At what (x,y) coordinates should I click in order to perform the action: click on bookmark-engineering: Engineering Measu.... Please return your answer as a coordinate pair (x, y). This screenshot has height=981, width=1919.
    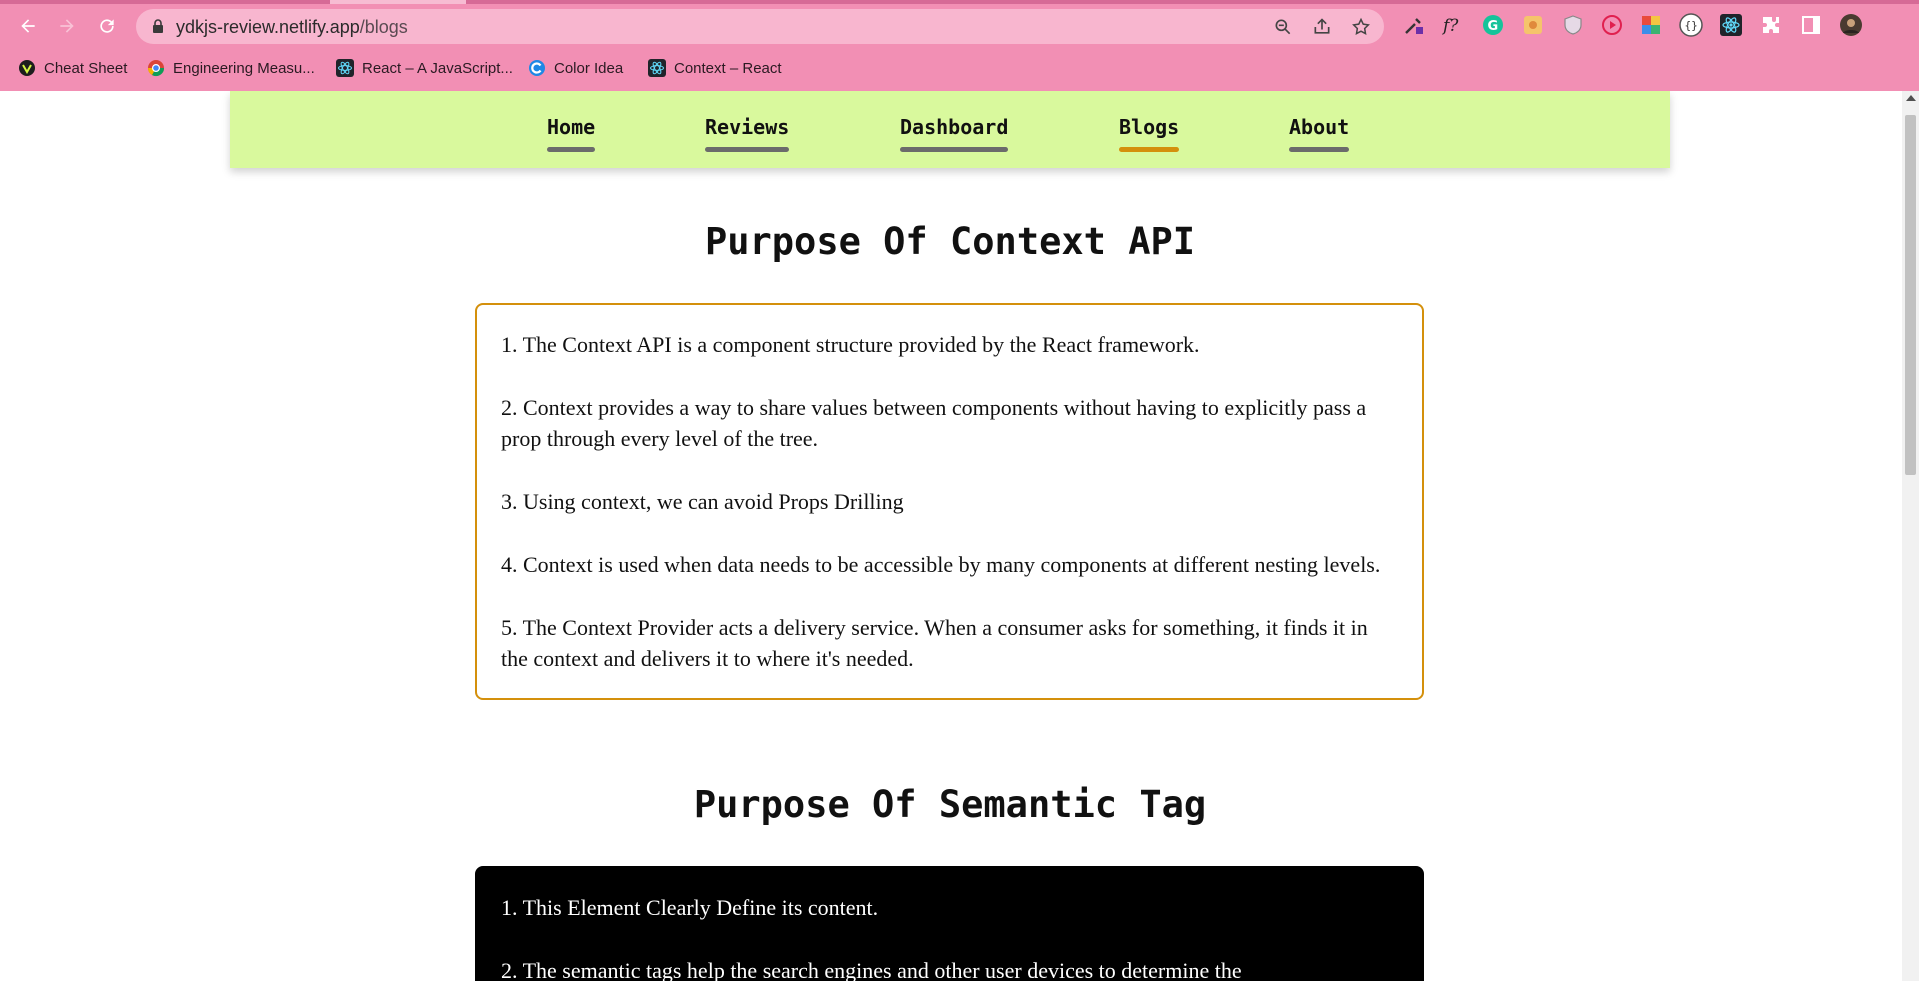
    Looking at the image, I should click on (231, 68).